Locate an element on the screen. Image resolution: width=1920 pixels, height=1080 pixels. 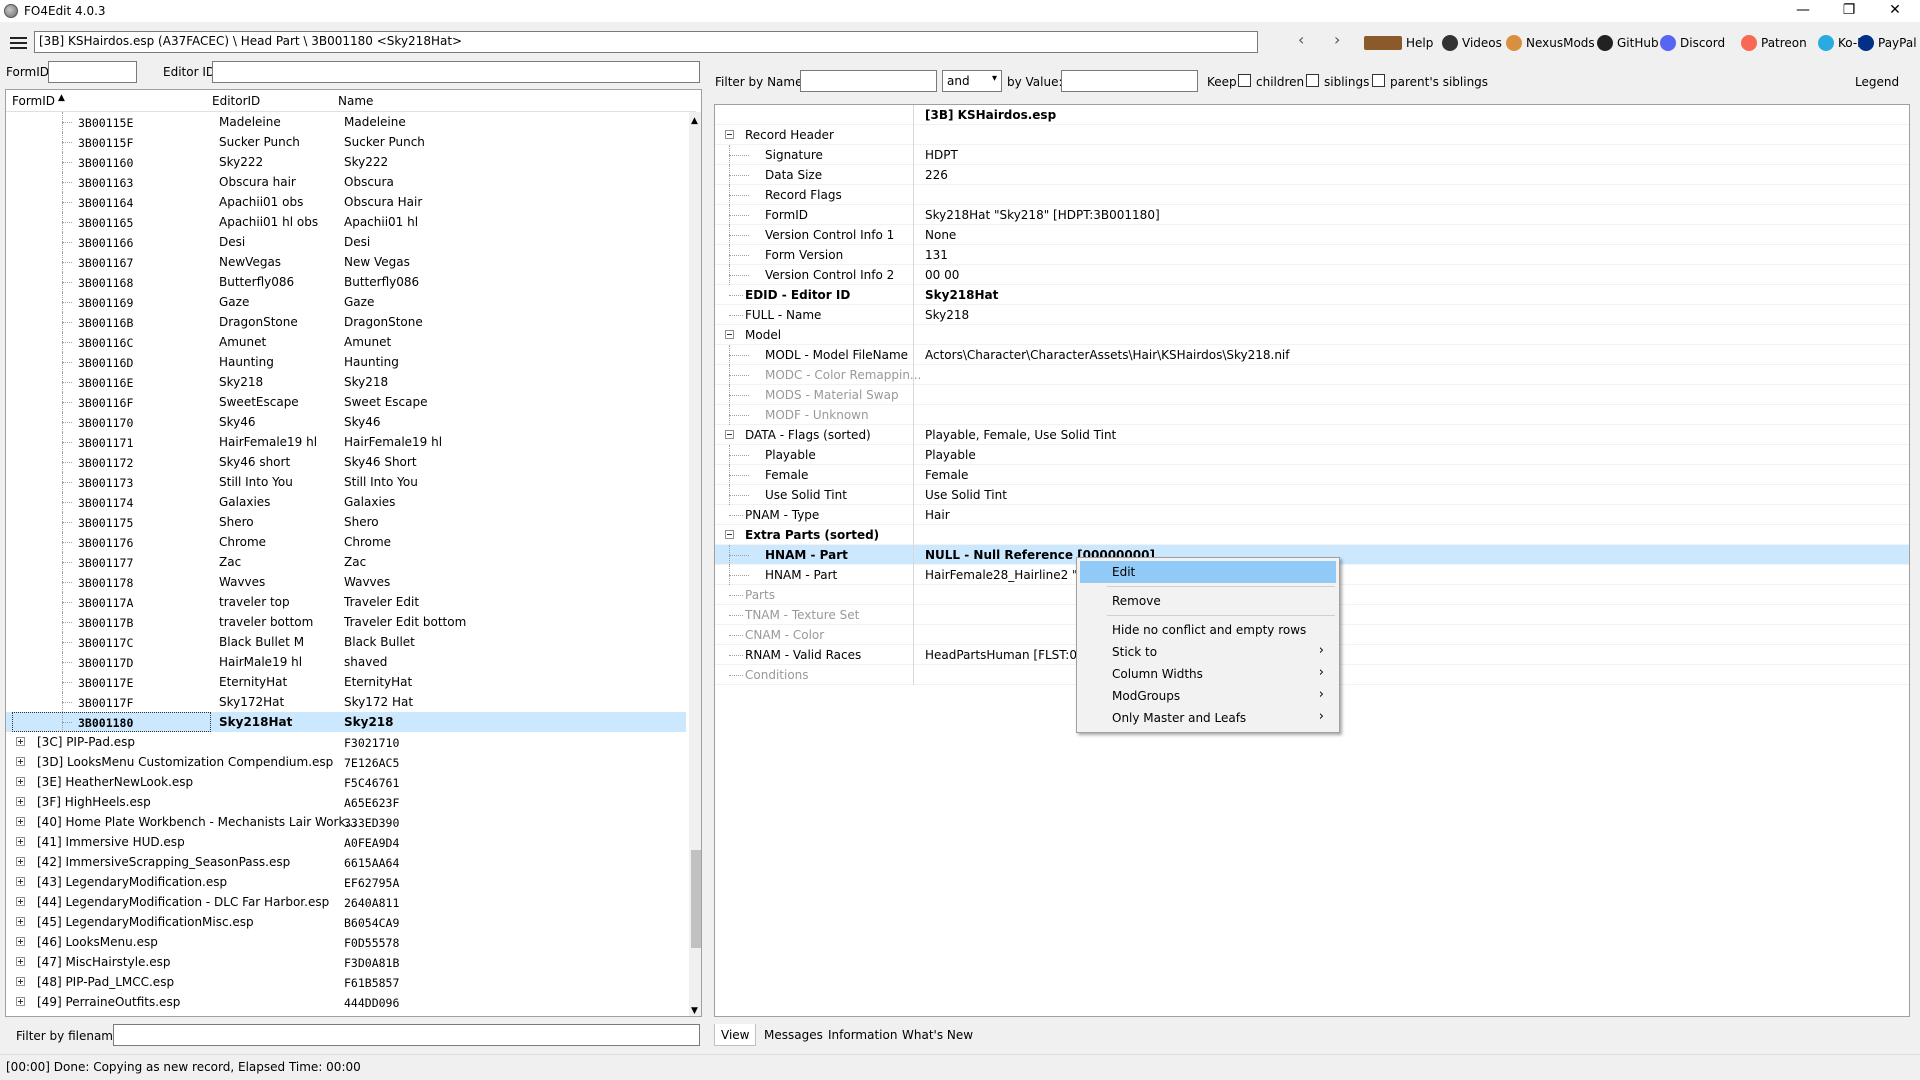
plugin-row: [41] Immersive HUD.esp A0FEA9D4 is located at coordinates (346, 842).